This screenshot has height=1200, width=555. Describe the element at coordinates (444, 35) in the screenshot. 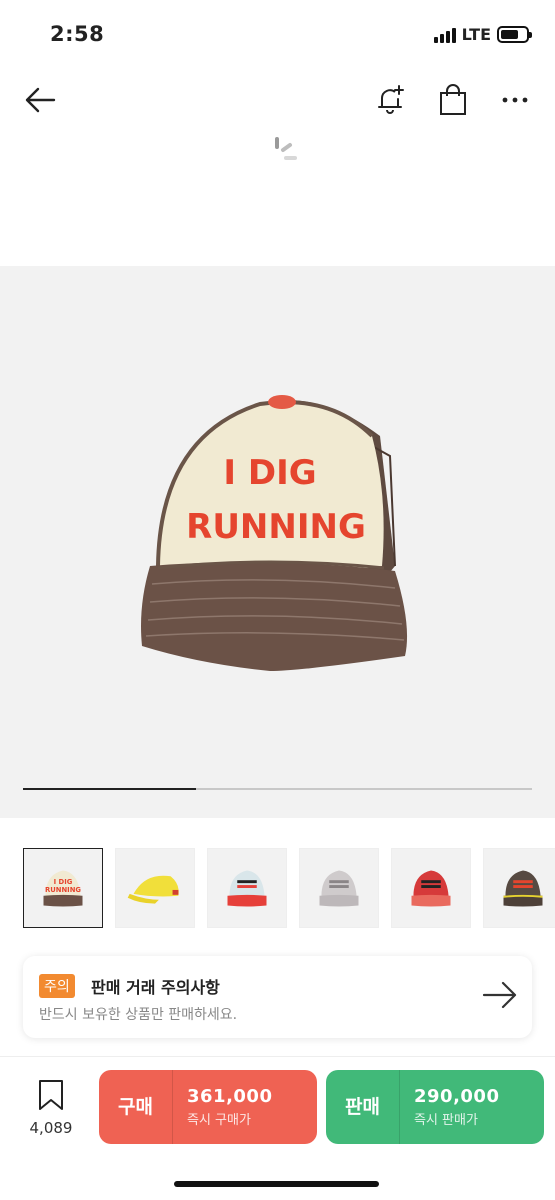

I see `signal-icon` at that location.